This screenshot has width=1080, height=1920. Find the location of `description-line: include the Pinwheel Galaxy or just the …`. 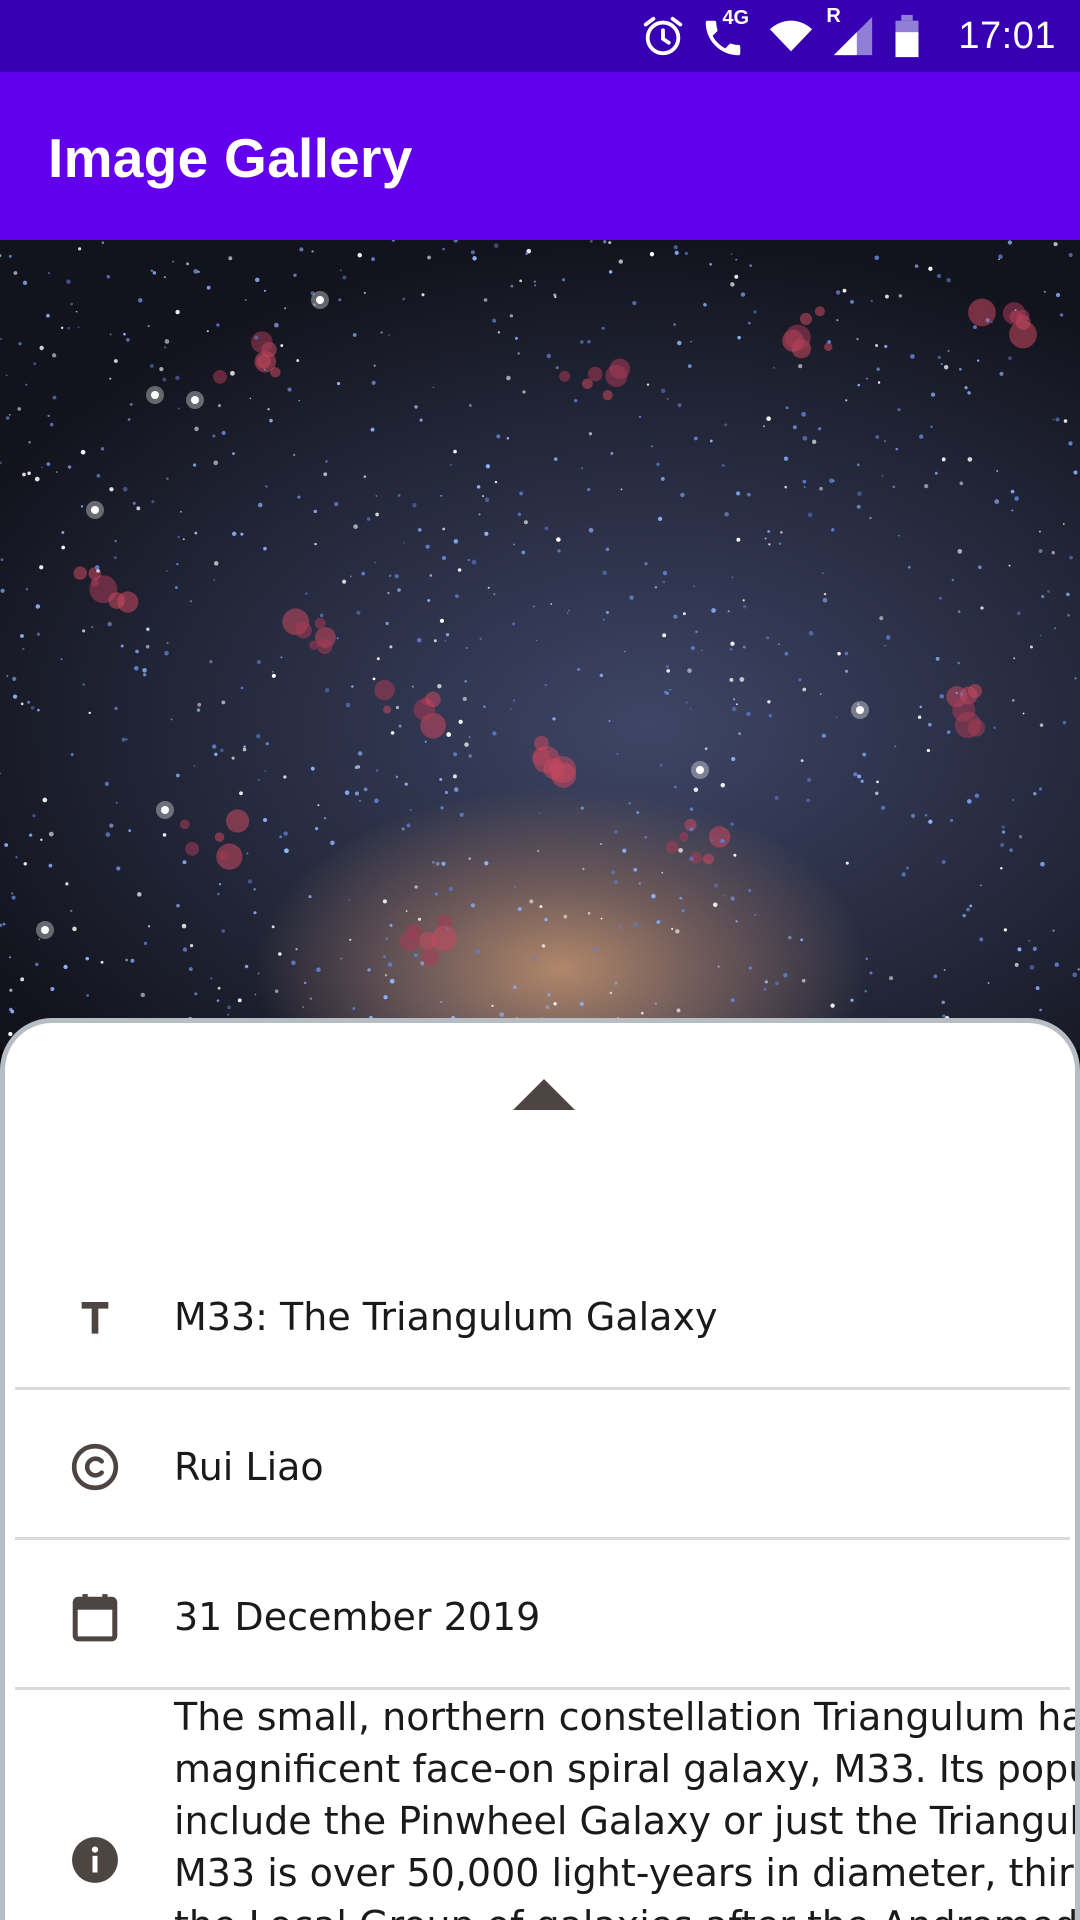

description-line: include the Pinwheel Galaxy or just the … is located at coordinates (627, 1821).